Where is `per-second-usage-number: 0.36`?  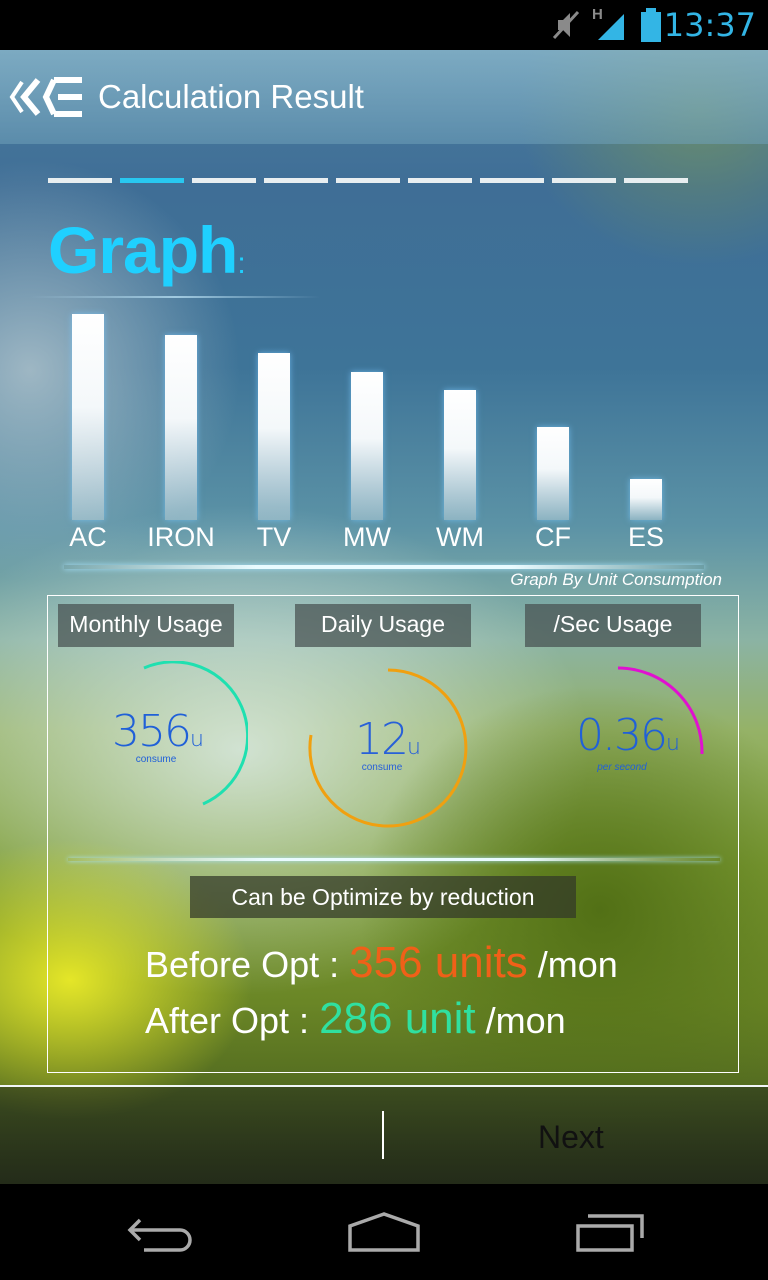 per-second-usage-number: 0.36 is located at coordinates (622, 735).